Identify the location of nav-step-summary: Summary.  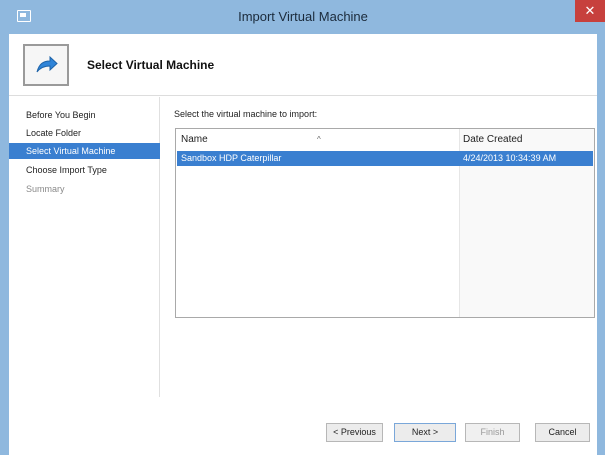
(45, 189).